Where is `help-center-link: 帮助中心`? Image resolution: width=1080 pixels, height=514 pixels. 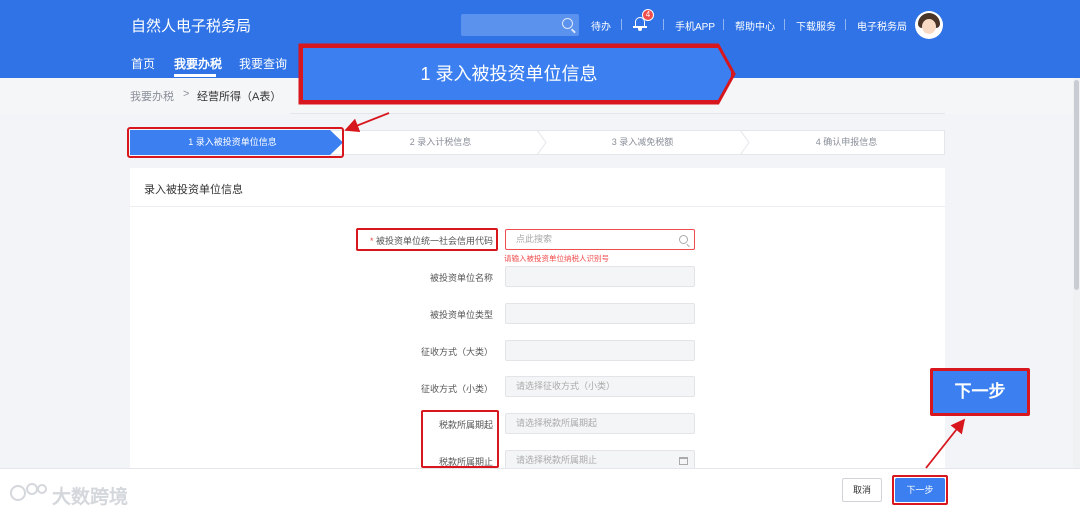 help-center-link: 帮助中心 is located at coordinates (755, 25).